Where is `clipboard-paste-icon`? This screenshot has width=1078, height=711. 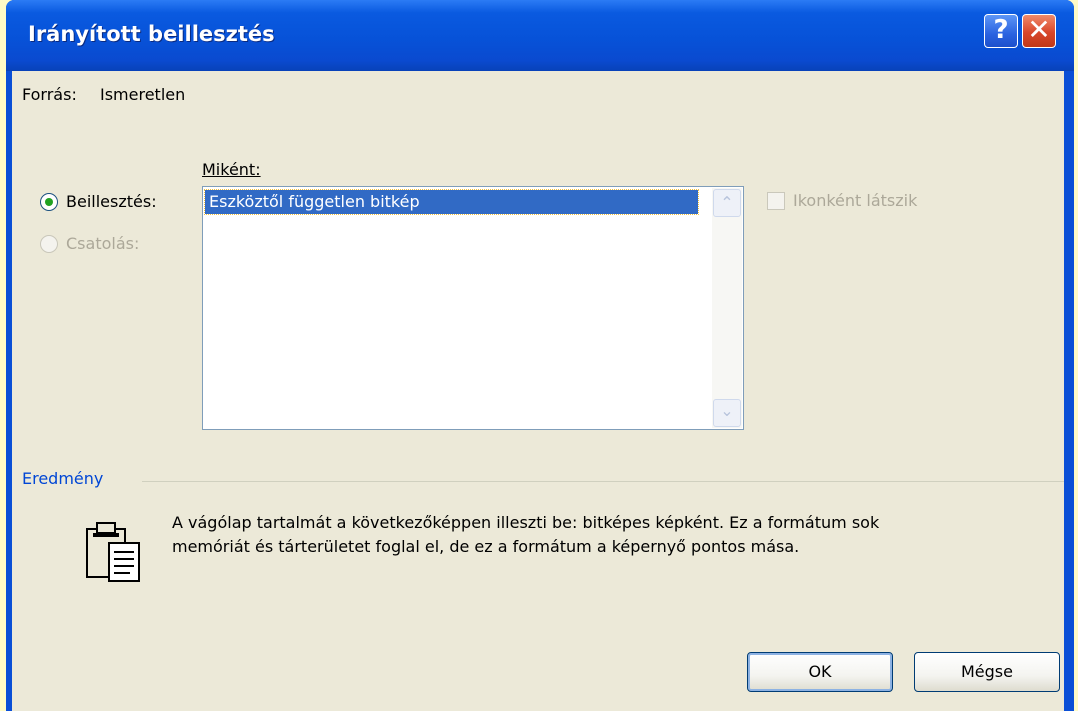 clipboard-paste-icon is located at coordinates (113, 552).